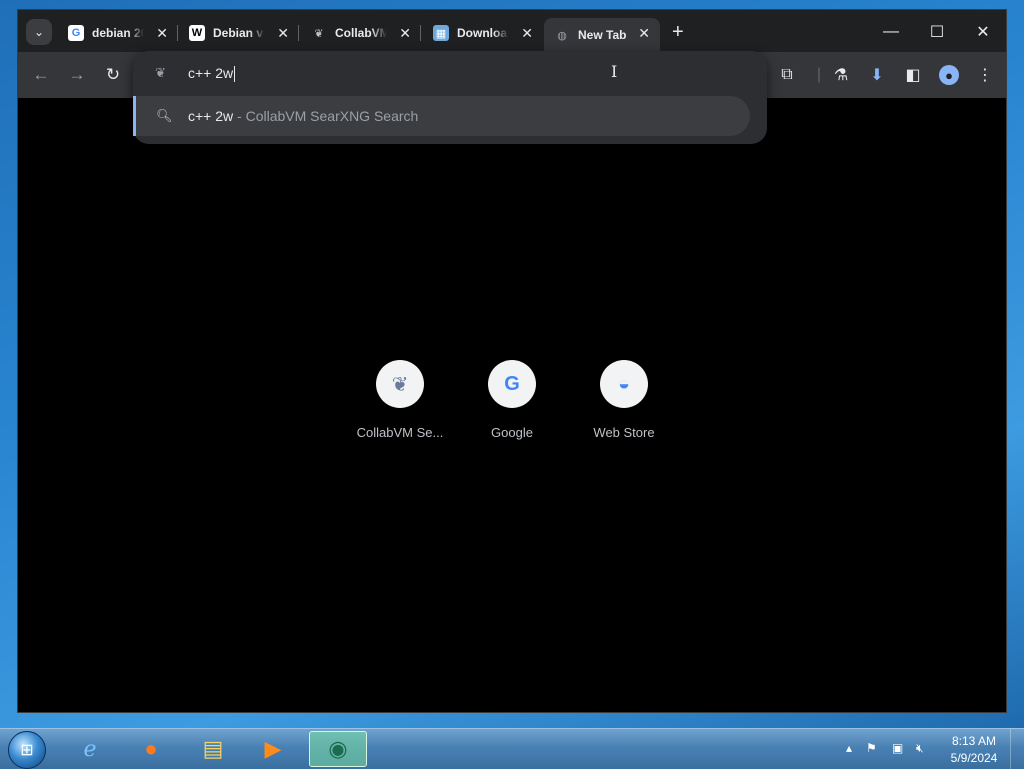 The image size is (1024, 769). I want to click on shortcut-tile: G Google, so click(512, 400).